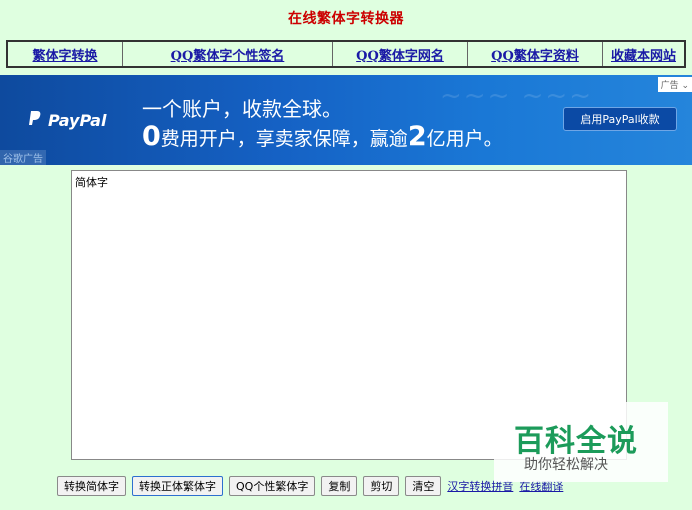  I want to click on top-nav: 繁体字转换 QQ繁体字个性签名 QQ繁体字网名 QQ繁体字资料 收藏本网站, so click(346, 54).